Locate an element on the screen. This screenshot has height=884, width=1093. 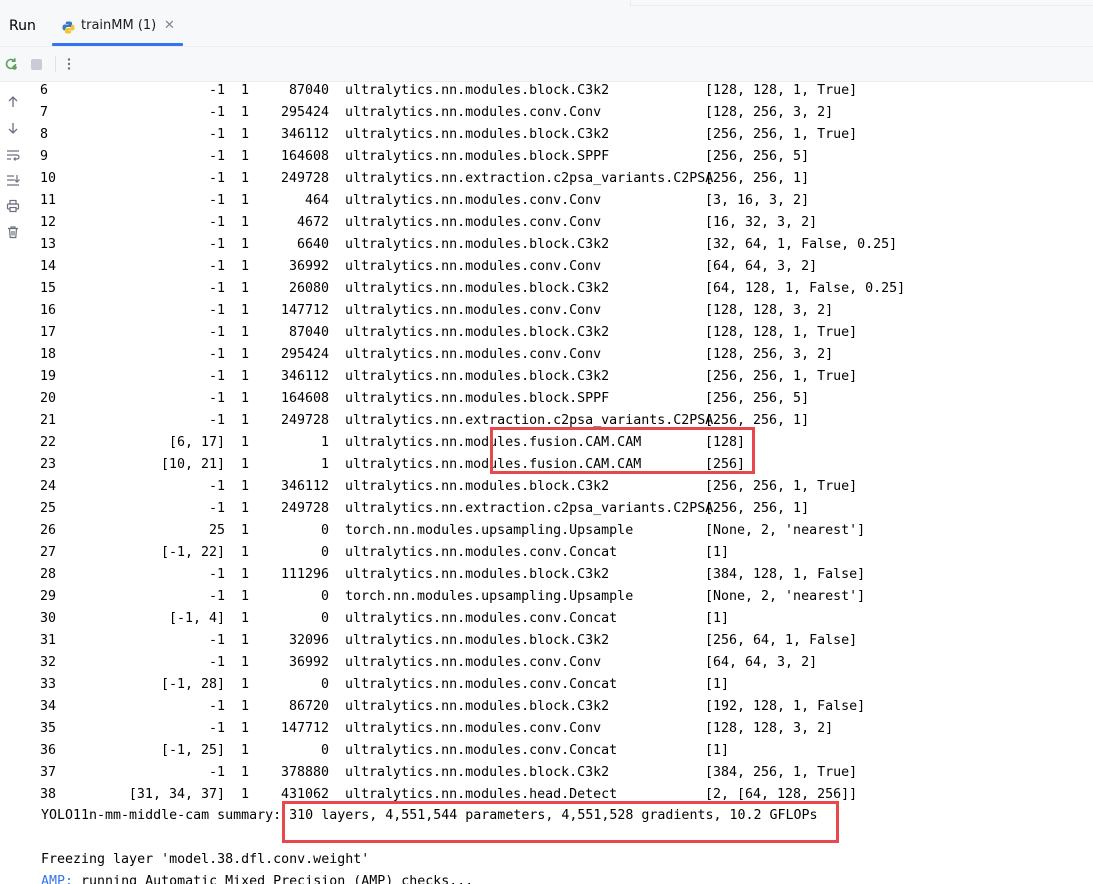
layer-from: [-1, 28] is located at coordinates (192, 684).